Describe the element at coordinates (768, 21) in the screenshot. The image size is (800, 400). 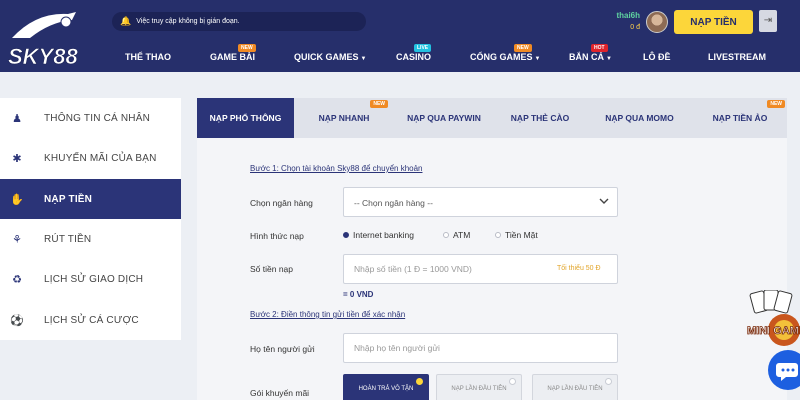
I see `logout-icon: ⇥` at that location.